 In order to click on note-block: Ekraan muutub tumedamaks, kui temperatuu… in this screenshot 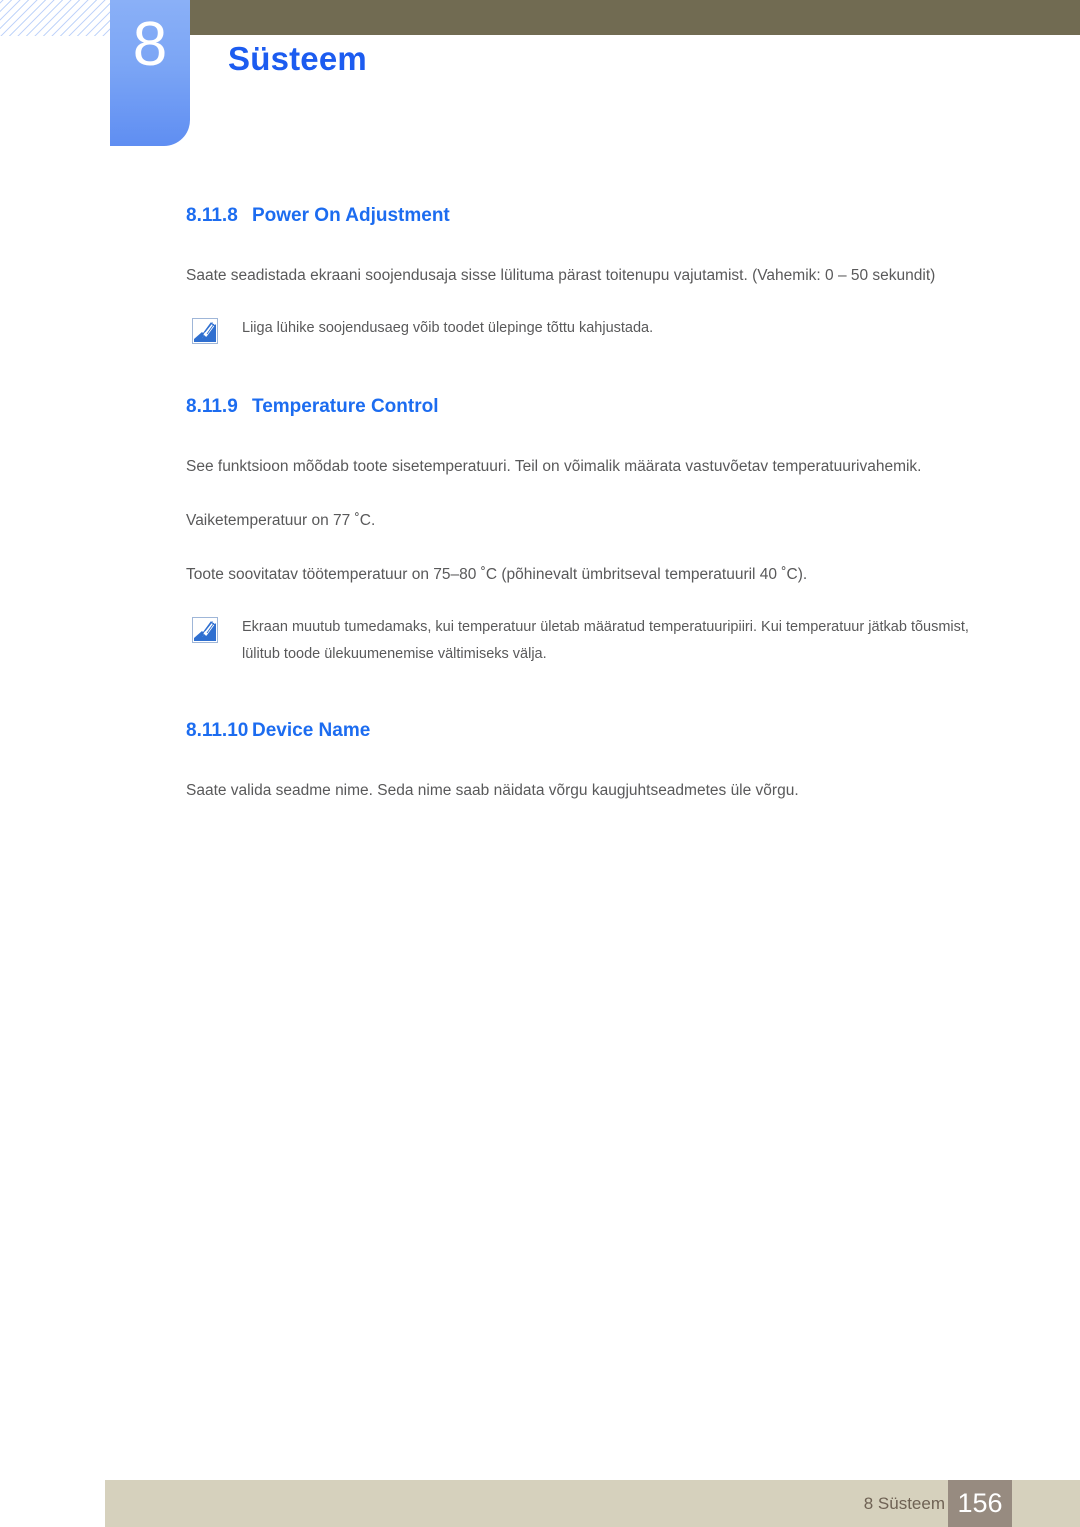, I will do `click(591, 641)`.